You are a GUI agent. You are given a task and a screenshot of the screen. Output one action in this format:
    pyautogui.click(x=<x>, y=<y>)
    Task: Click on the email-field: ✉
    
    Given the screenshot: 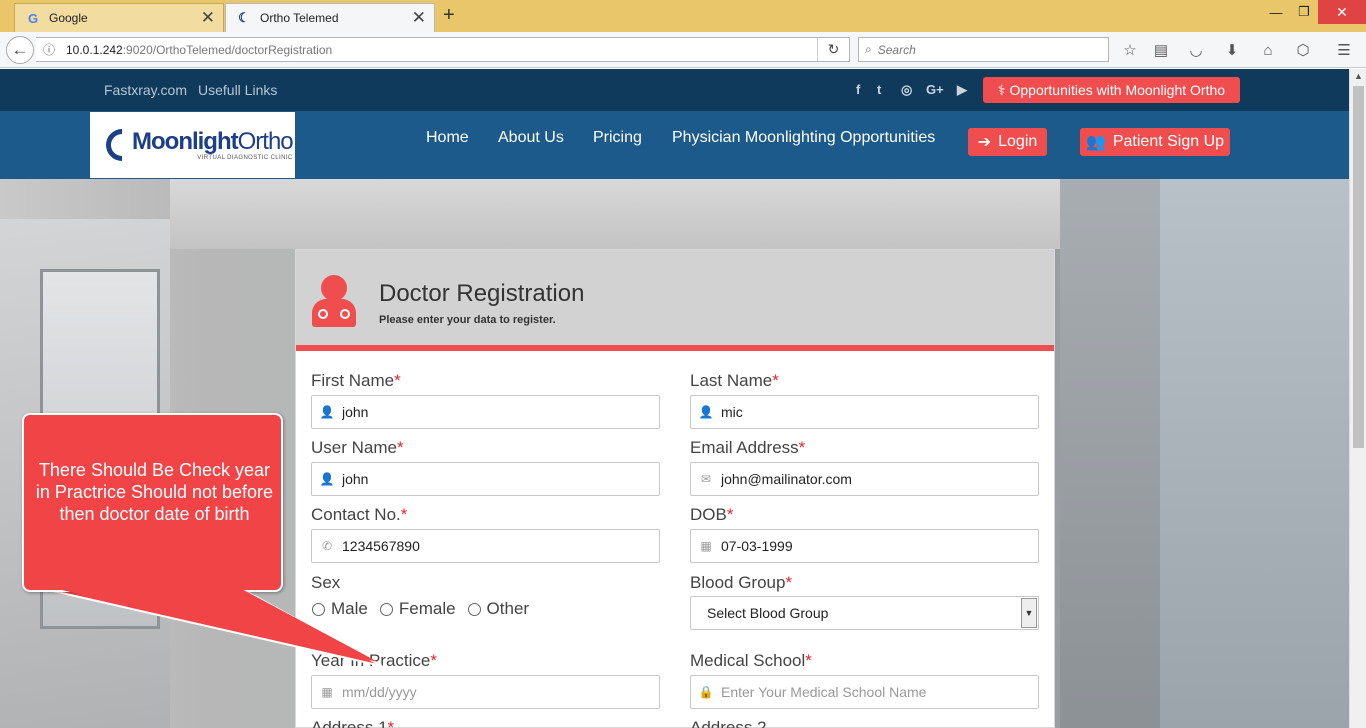 What is the action you would take?
    pyautogui.click(x=864, y=479)
    